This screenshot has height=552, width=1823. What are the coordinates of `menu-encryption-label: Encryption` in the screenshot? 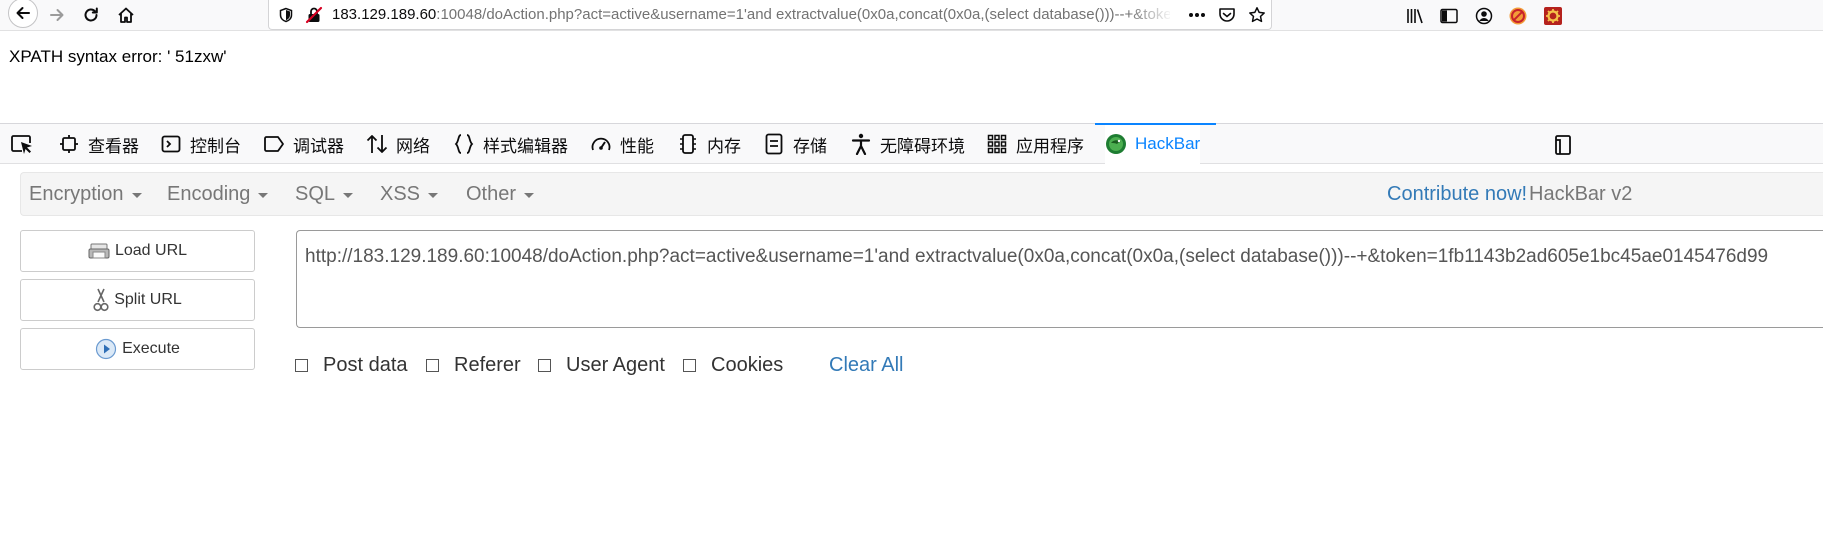 It's located at (76, 193).